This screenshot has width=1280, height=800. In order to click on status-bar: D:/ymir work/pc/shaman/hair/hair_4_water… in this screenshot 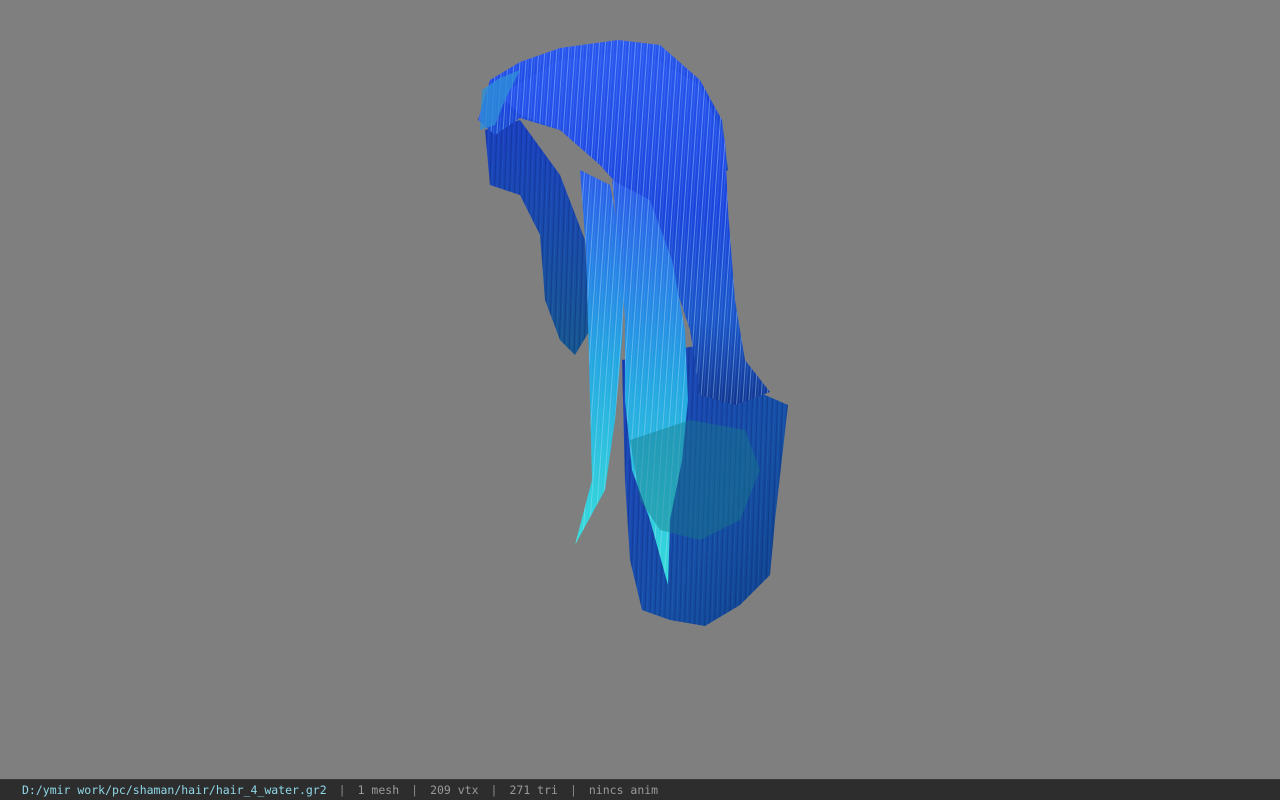, I will do `click(640, 789)`.